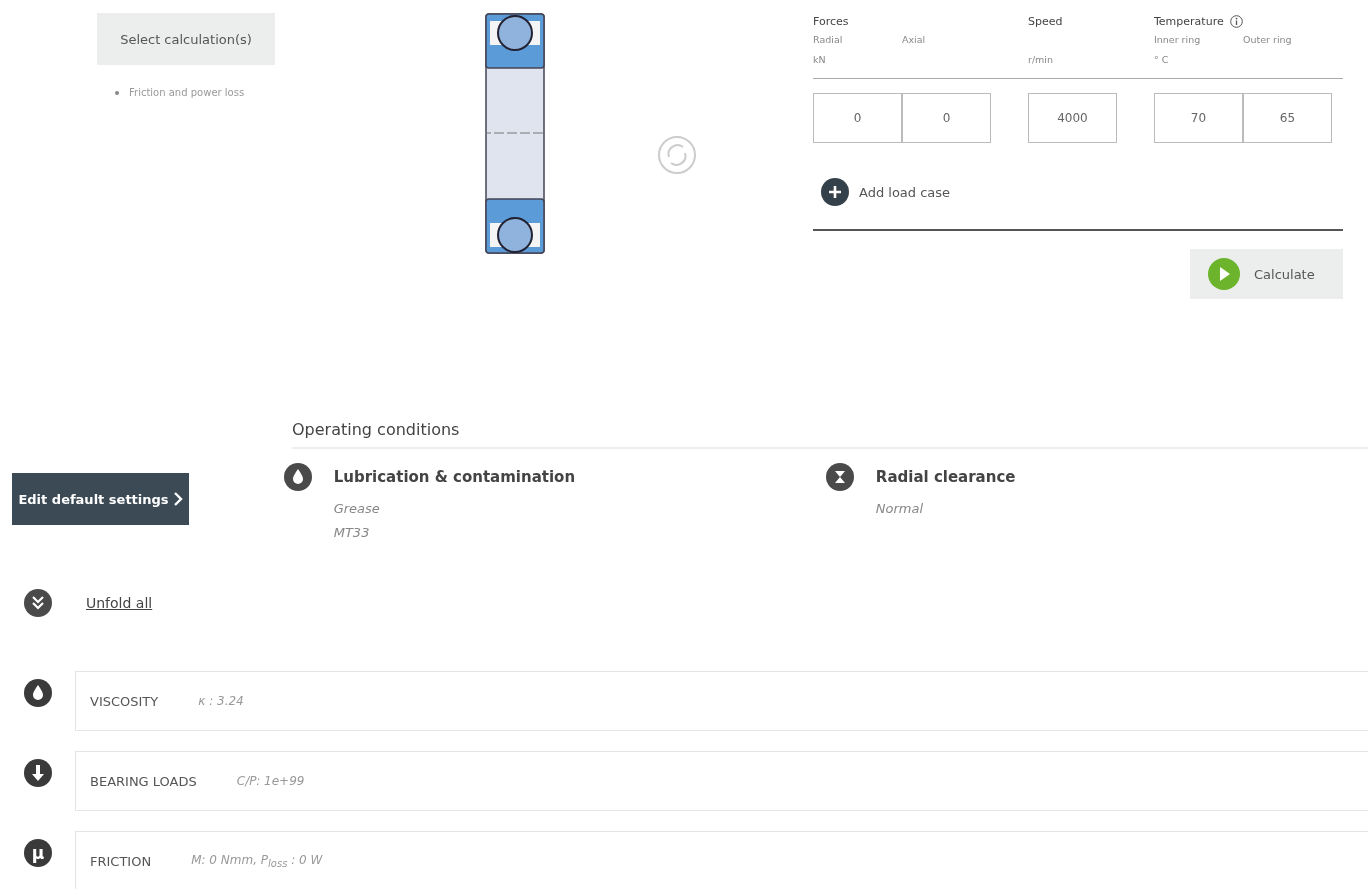 The height and width of the screenshot is (889, 1368). Describe the element at coordinates (187, 92) in the screenshot. I see `calculation-item: Friction and power loss` at that location.